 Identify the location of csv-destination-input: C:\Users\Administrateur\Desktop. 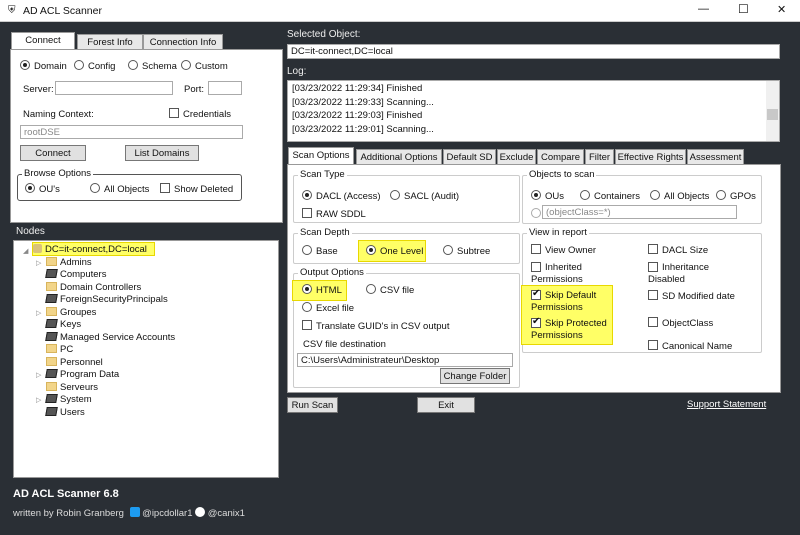
(405, 360).